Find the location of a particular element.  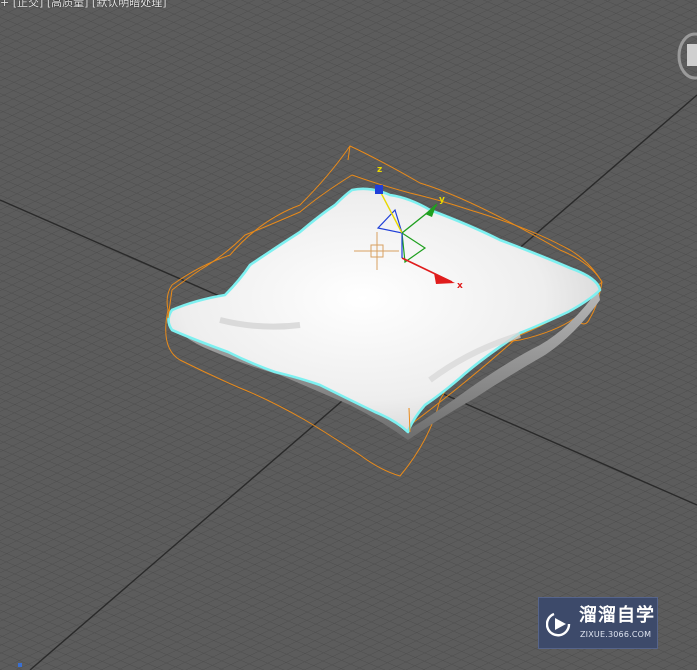

viewcube-icon is located at coordinates (686, 56).